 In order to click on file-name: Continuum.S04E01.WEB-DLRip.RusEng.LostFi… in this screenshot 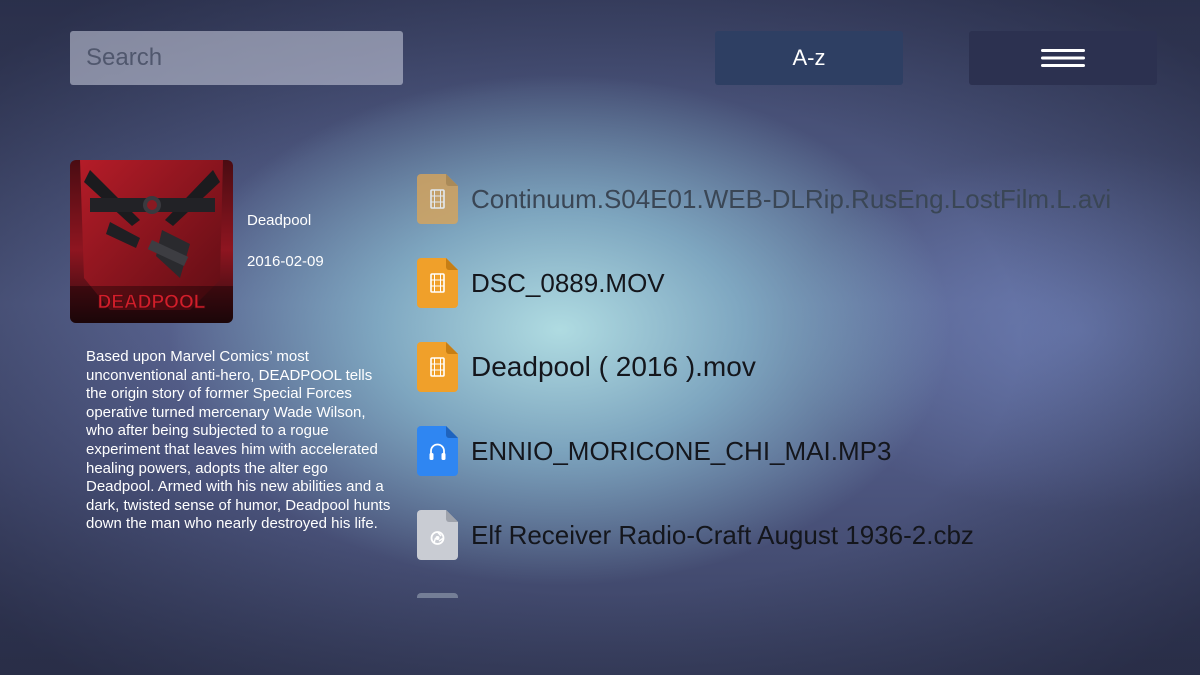, I will do `click(791, 198)`.